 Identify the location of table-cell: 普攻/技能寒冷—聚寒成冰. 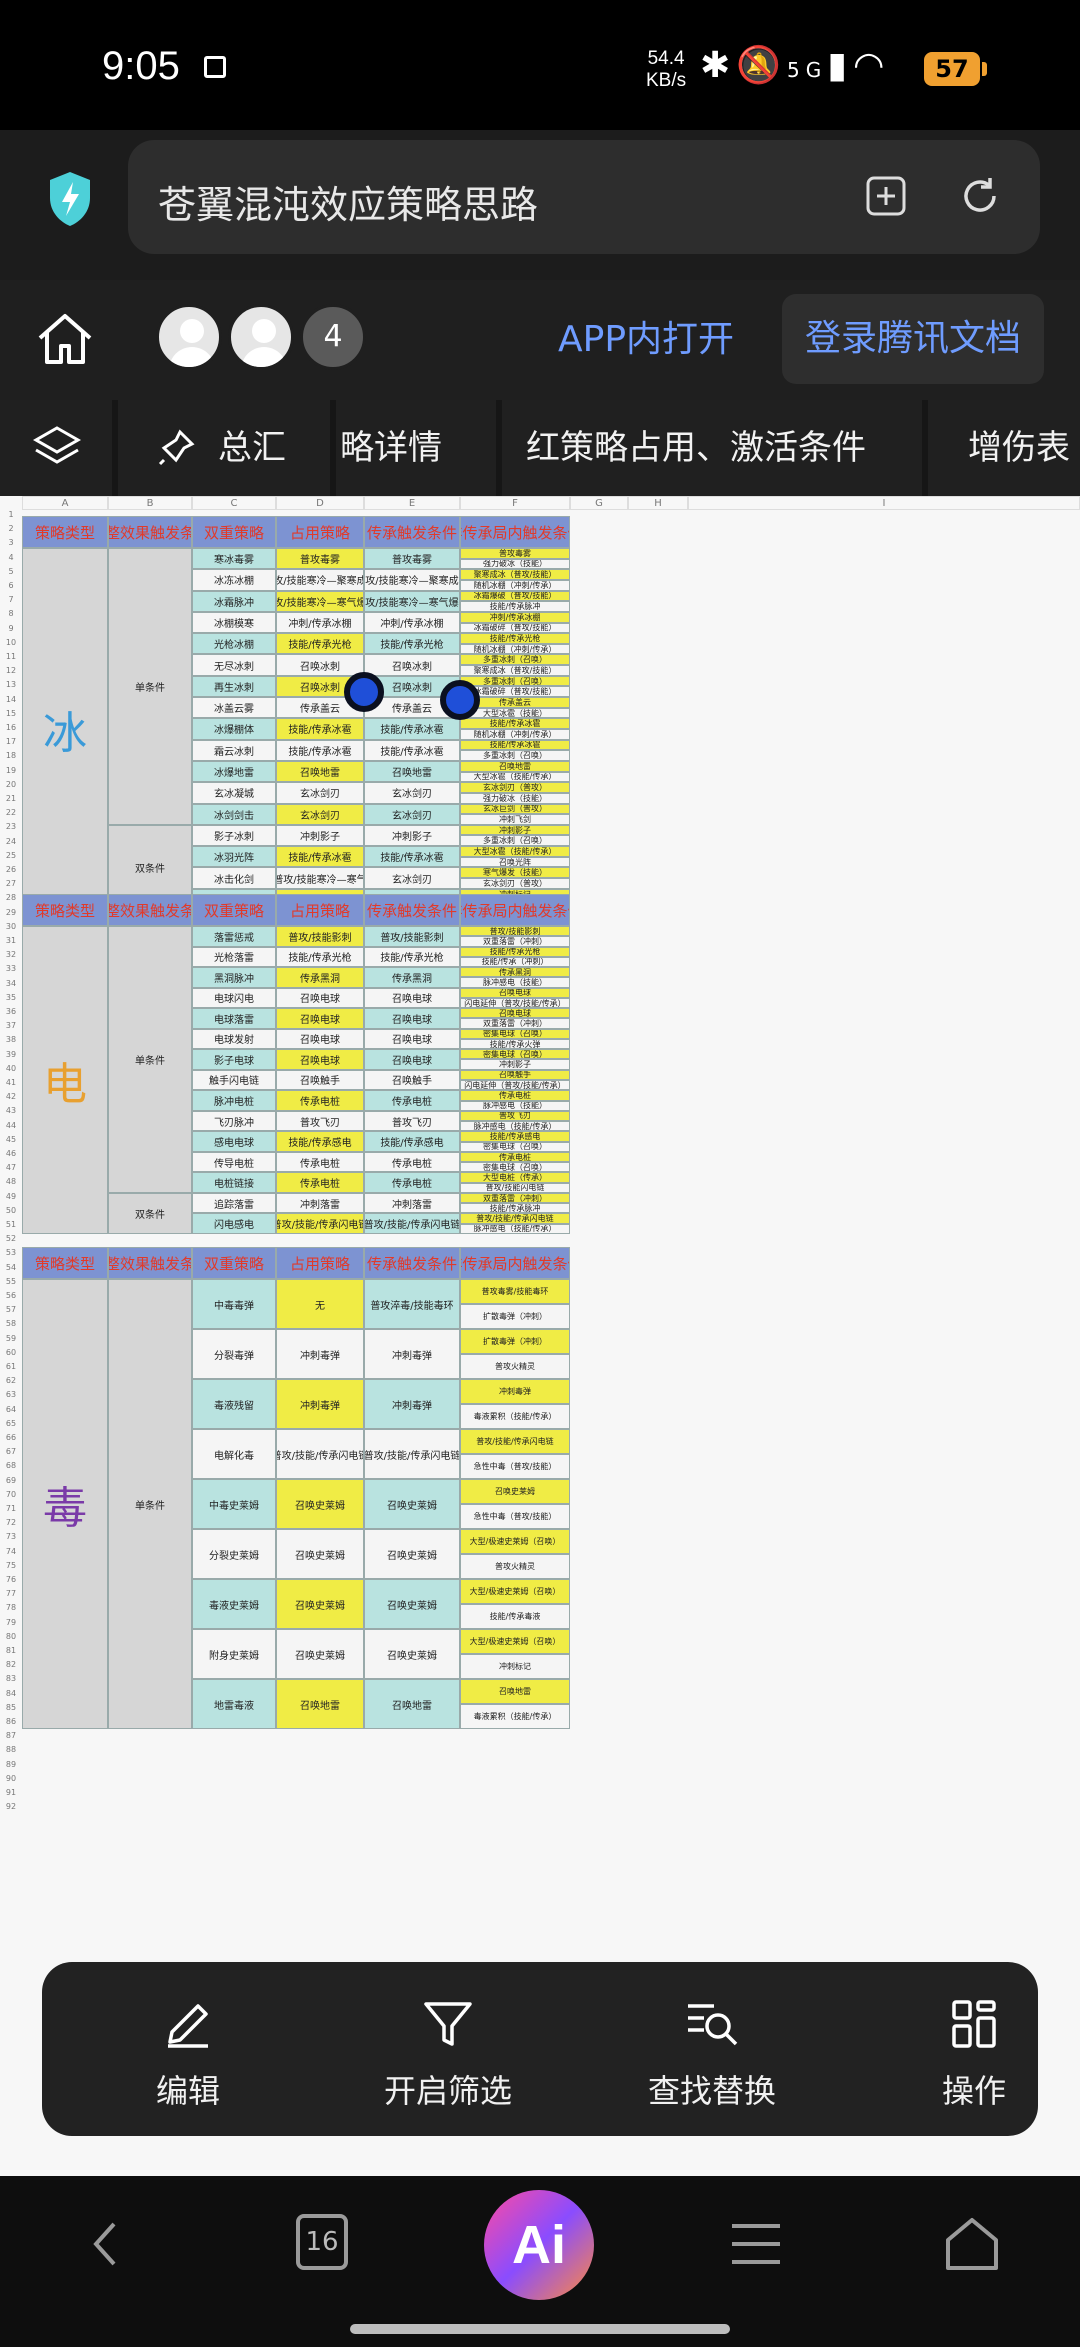
(320, 580).